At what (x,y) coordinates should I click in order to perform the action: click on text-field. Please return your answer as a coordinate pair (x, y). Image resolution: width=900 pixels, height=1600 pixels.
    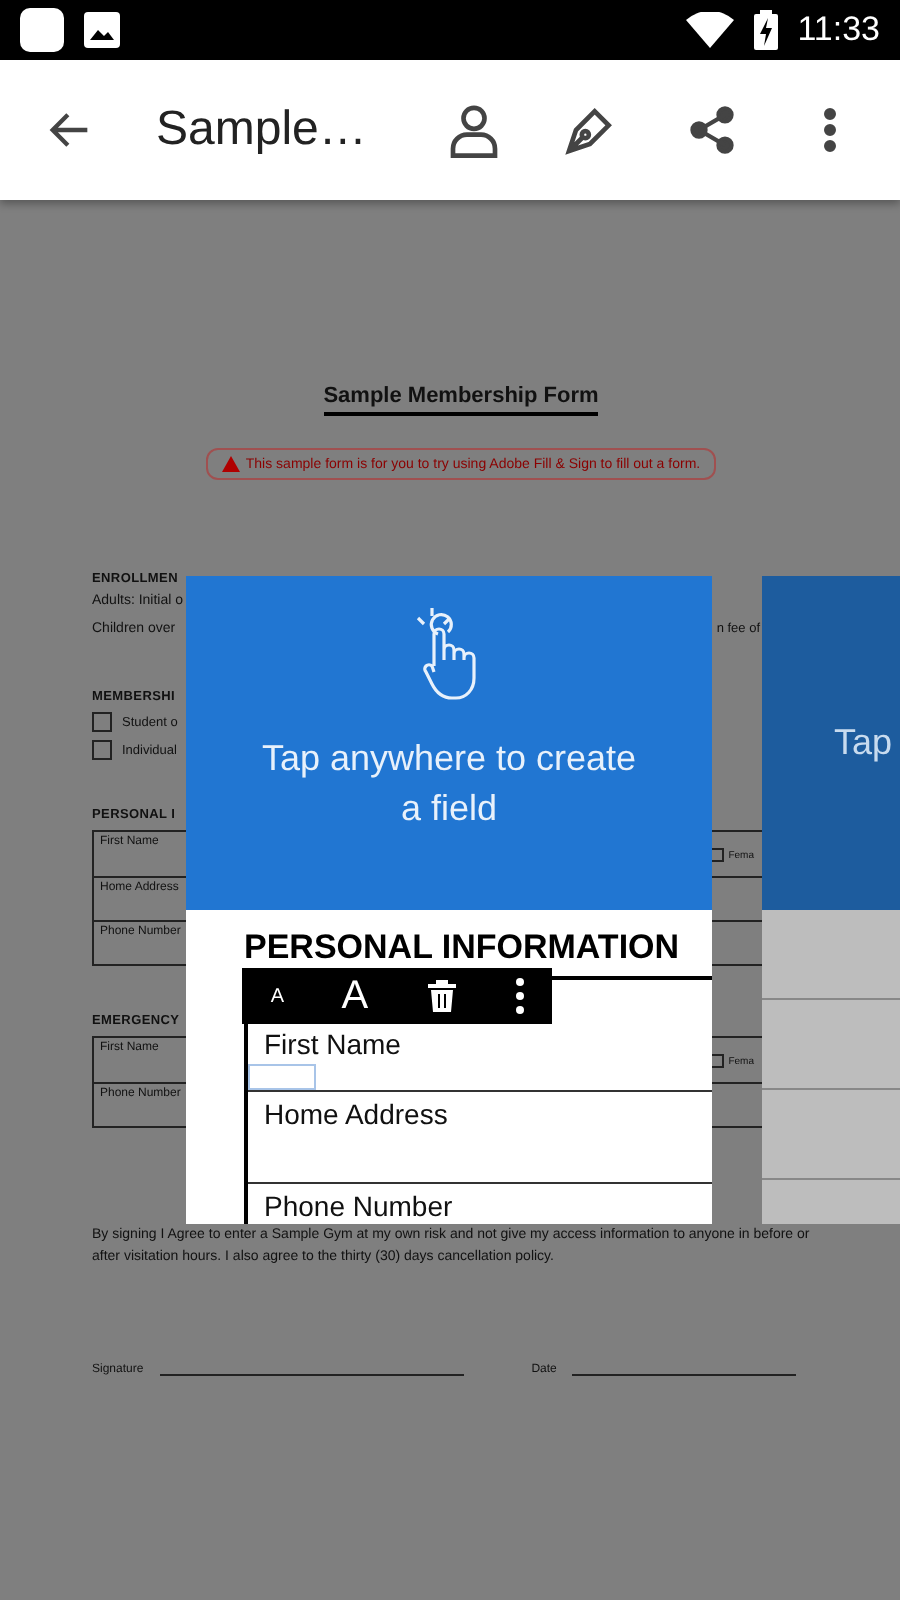
    Looking at the image, I should click on (282, 1077).